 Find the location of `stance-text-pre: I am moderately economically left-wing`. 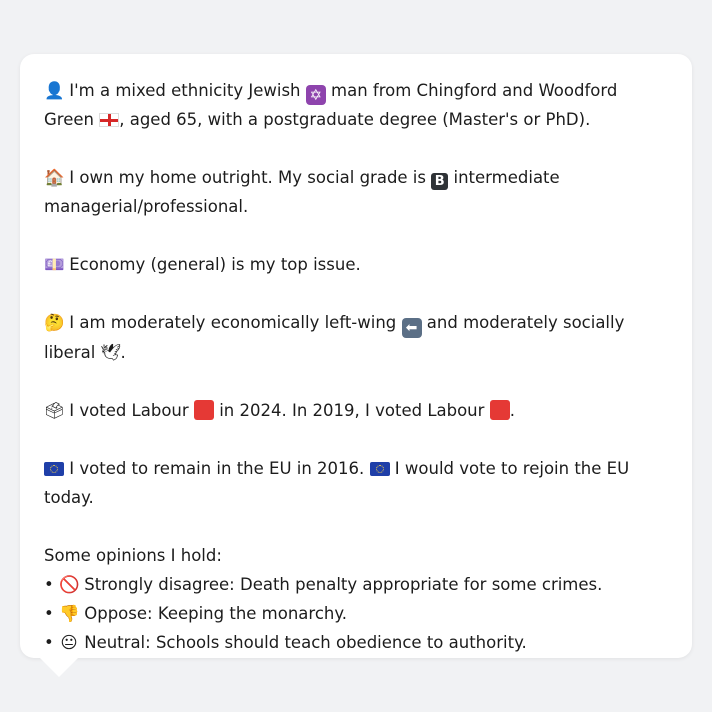

stance-text-pre: I am moderately economically left-wing is located at coordinates (233, 322).